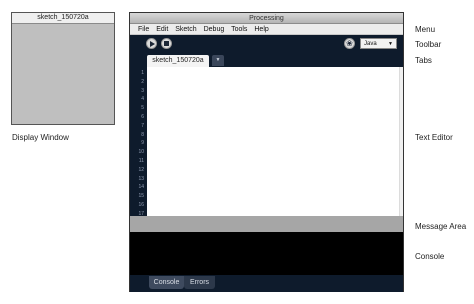  Describe the element at coordinates (428, 44) in the screenshot. I see `label-toolbar: Toolbar` at that location.